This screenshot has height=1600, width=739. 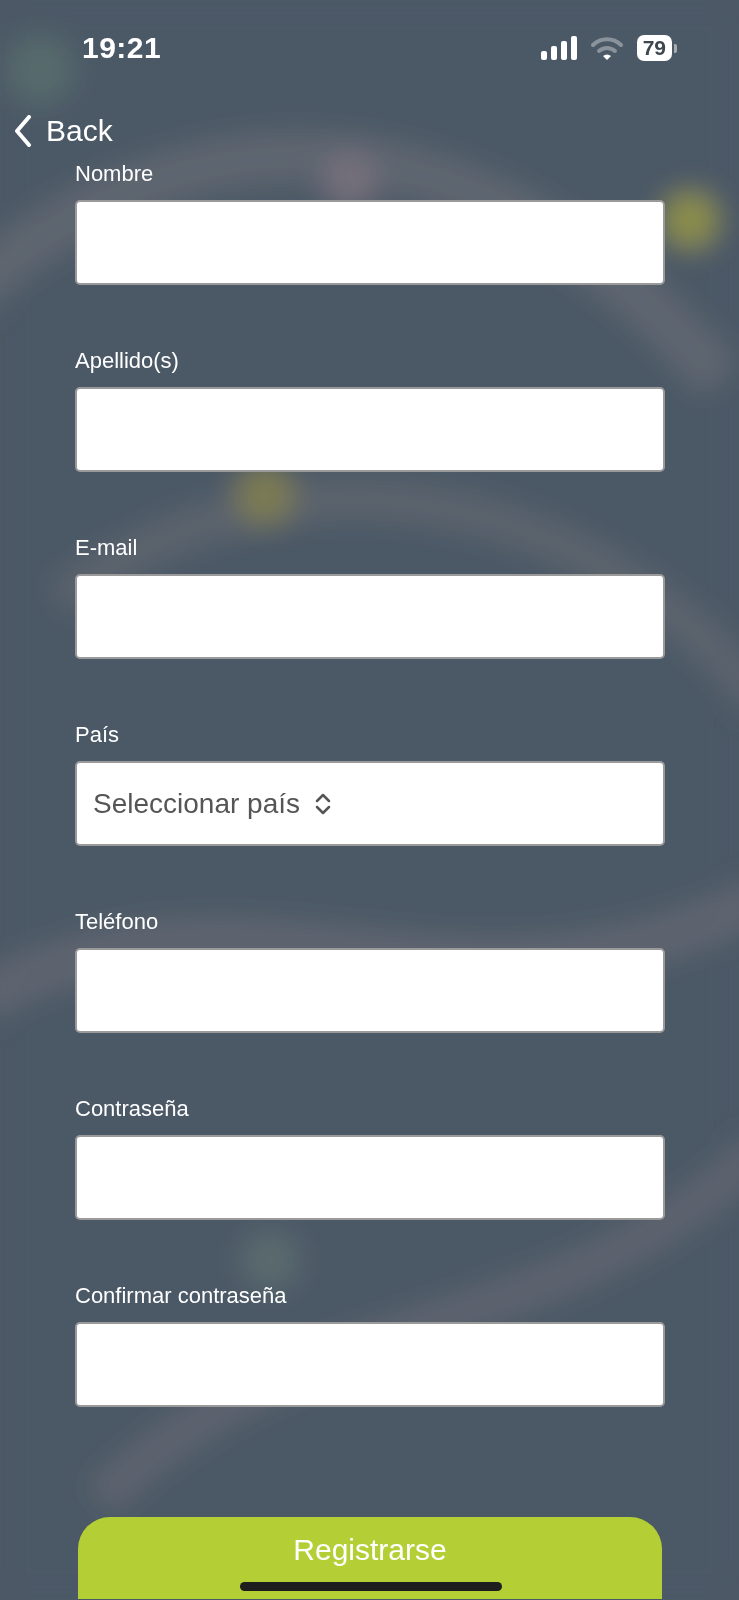 I want to click on field-label: País, so click(x=98, y=735).